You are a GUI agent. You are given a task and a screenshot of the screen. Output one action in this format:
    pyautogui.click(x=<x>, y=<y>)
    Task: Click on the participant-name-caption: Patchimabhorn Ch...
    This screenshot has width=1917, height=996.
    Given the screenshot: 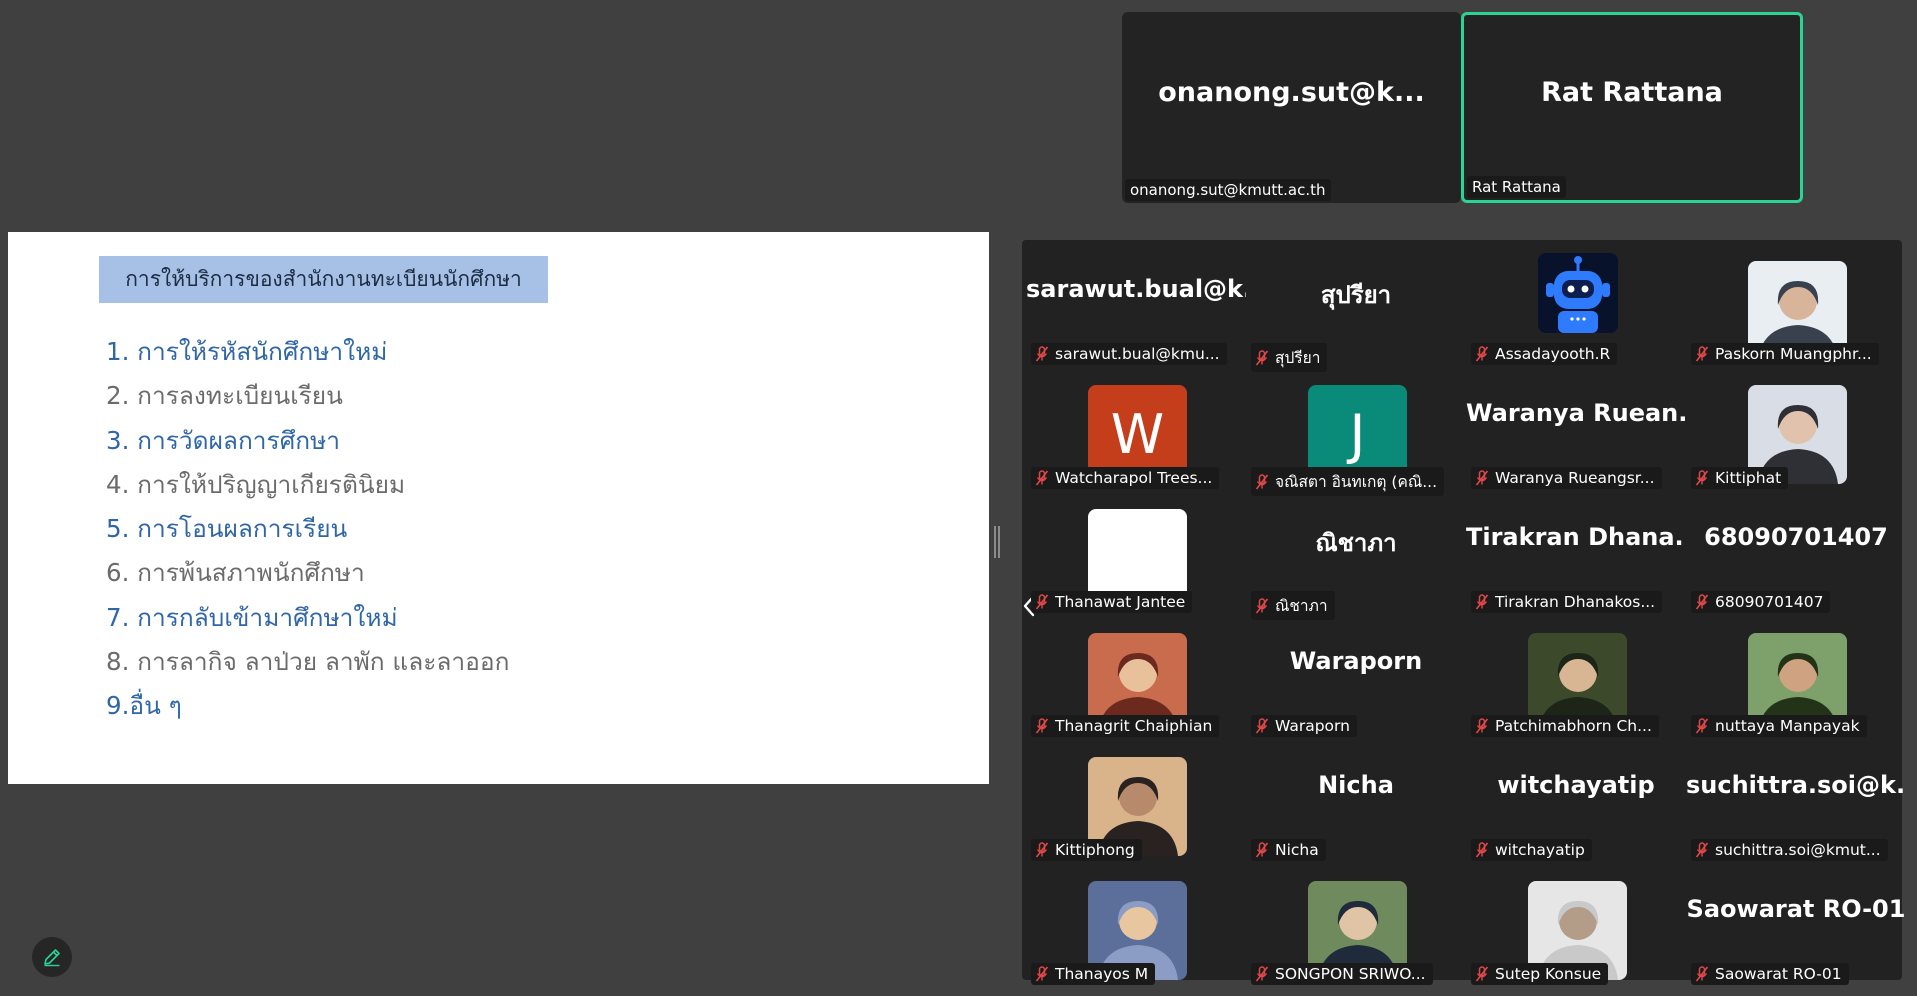 What is the action you would take?
    pyautogui.click(x=1565, y=726)
    